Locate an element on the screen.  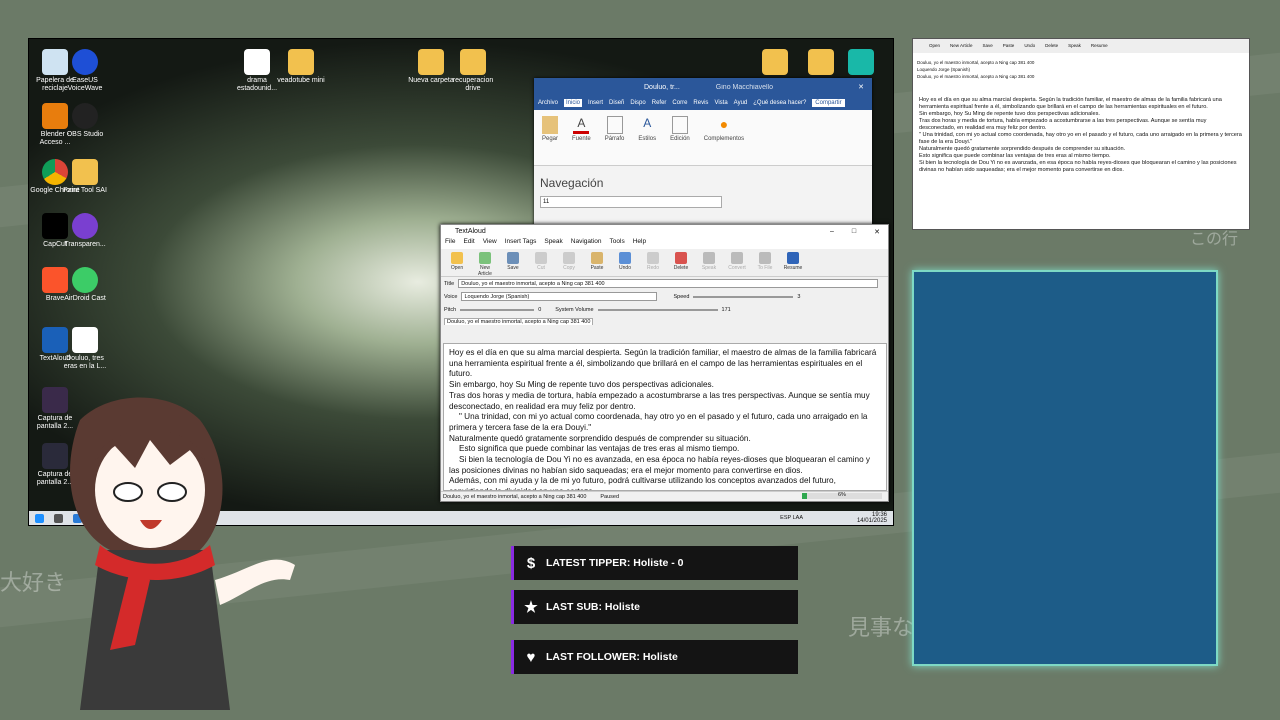
progress-fill is located at coordinates (804, 496).